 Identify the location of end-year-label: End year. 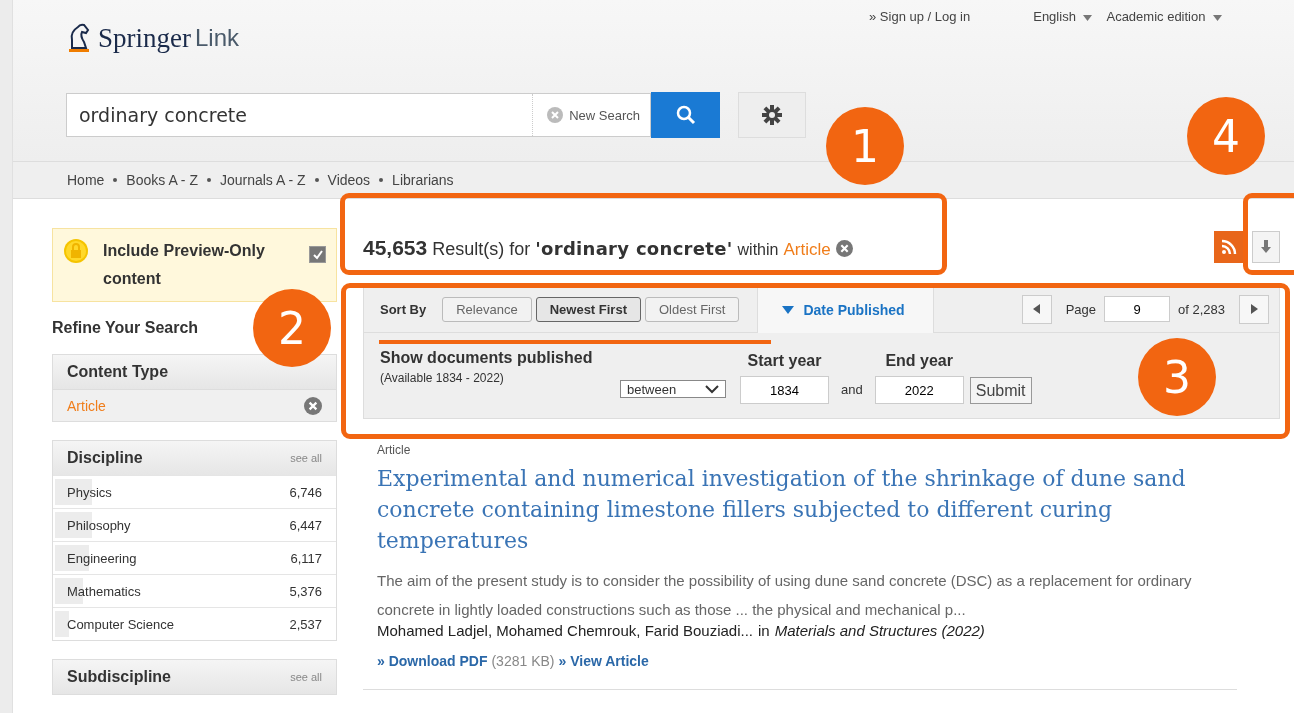
(919, 361).